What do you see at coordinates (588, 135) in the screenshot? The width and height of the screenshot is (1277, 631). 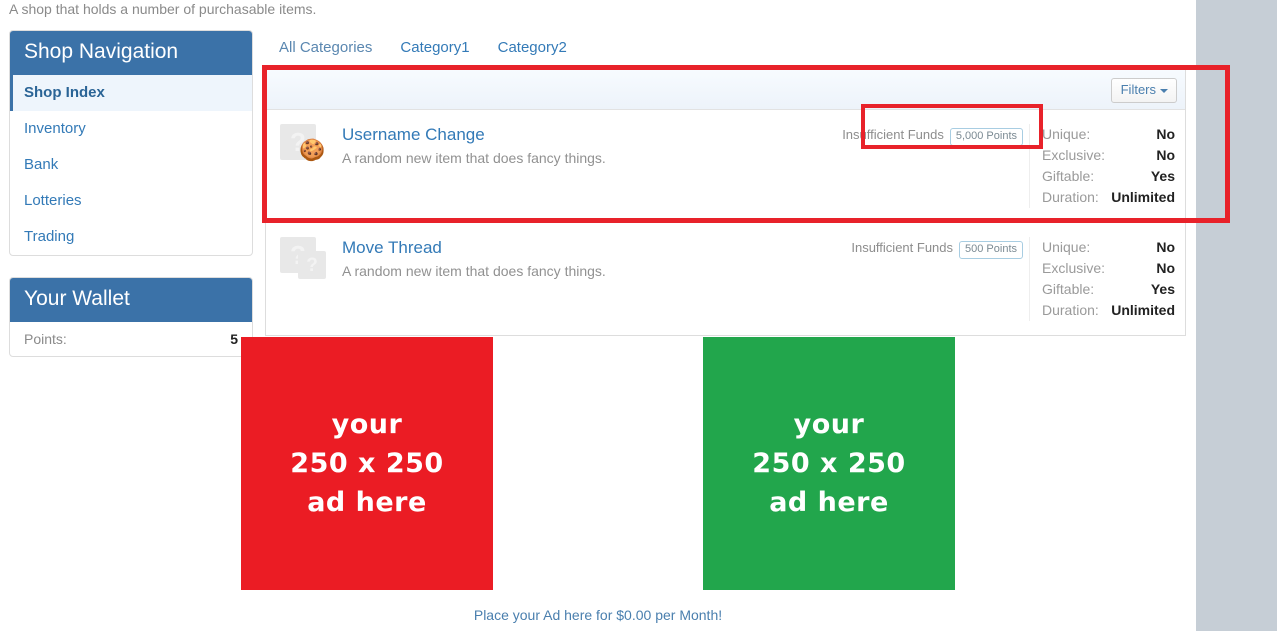 I see `item-title-link: Username Change` at bounding box center [588, 135].